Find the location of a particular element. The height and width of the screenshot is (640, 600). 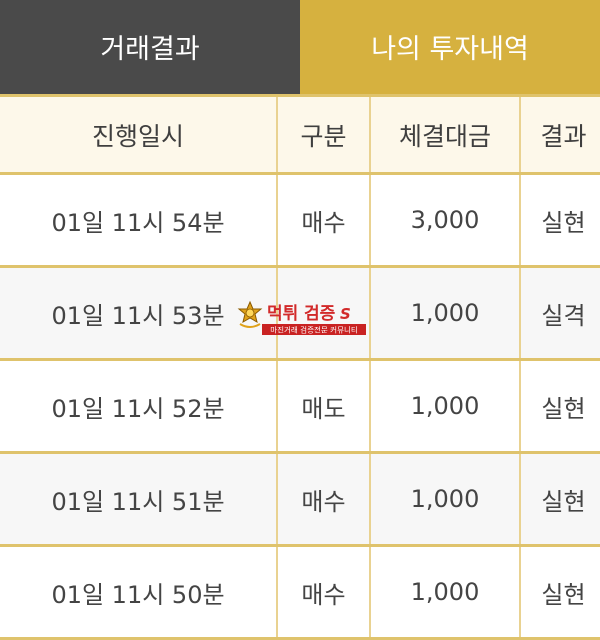

table-row: 01일 11시 51분 매수 1,000 실현 is located at coordinates (300, 499).